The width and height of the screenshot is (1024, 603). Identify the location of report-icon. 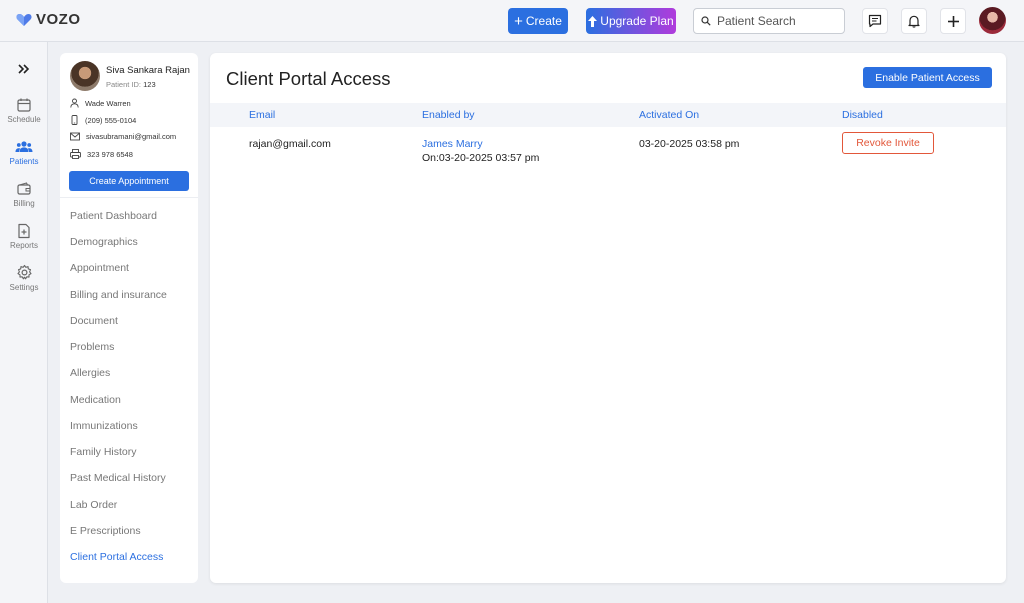
(24, 231).